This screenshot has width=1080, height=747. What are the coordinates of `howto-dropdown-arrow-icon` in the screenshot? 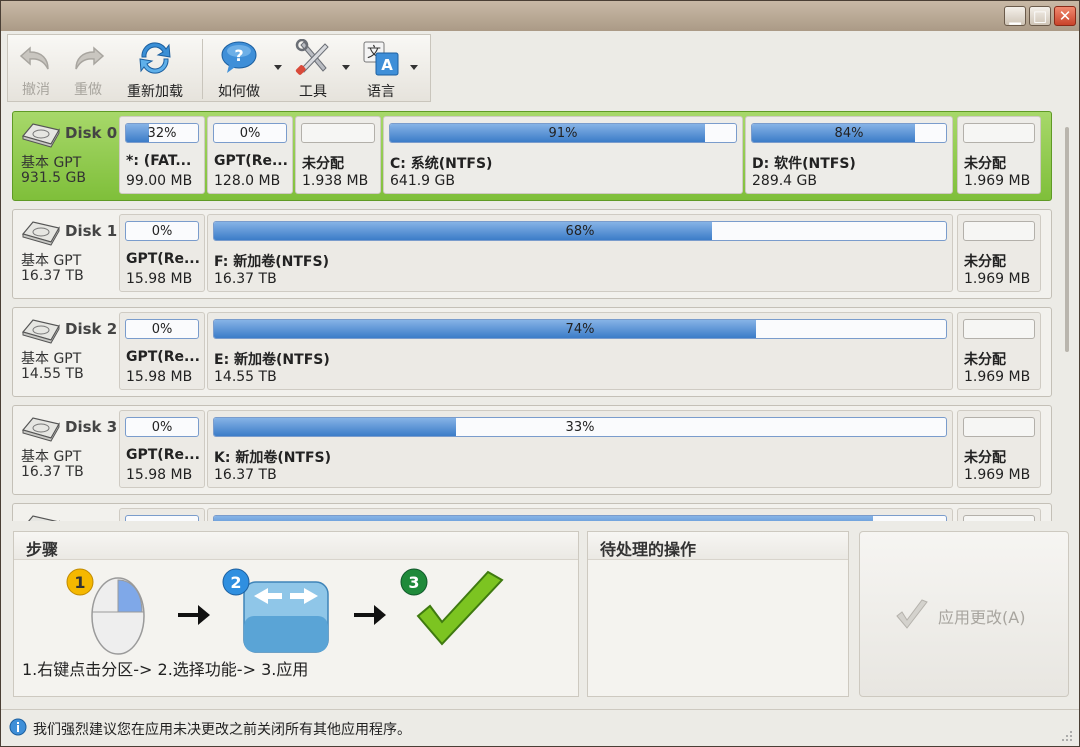 It's located at (278, 67).